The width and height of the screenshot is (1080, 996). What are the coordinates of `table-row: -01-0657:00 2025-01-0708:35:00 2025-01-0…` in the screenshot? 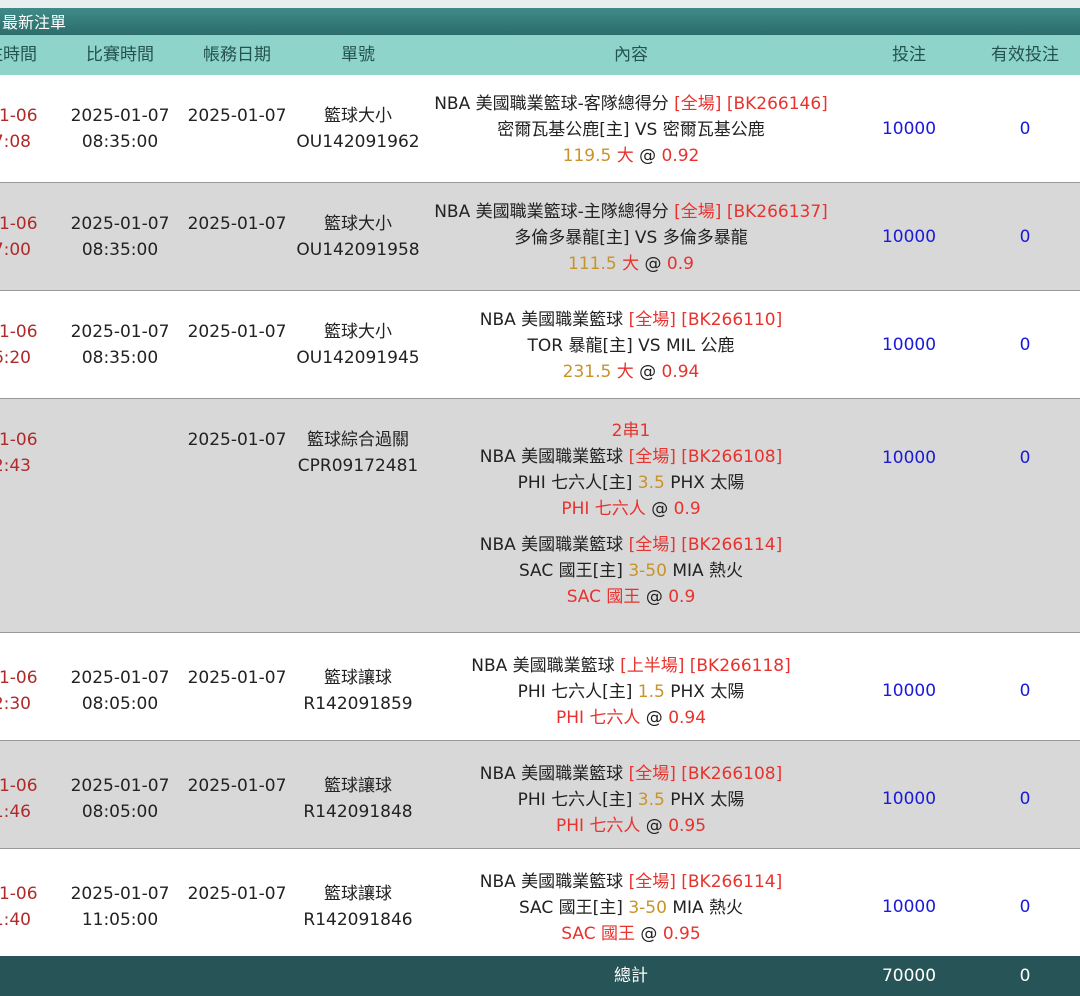 It's located at (540, 237).